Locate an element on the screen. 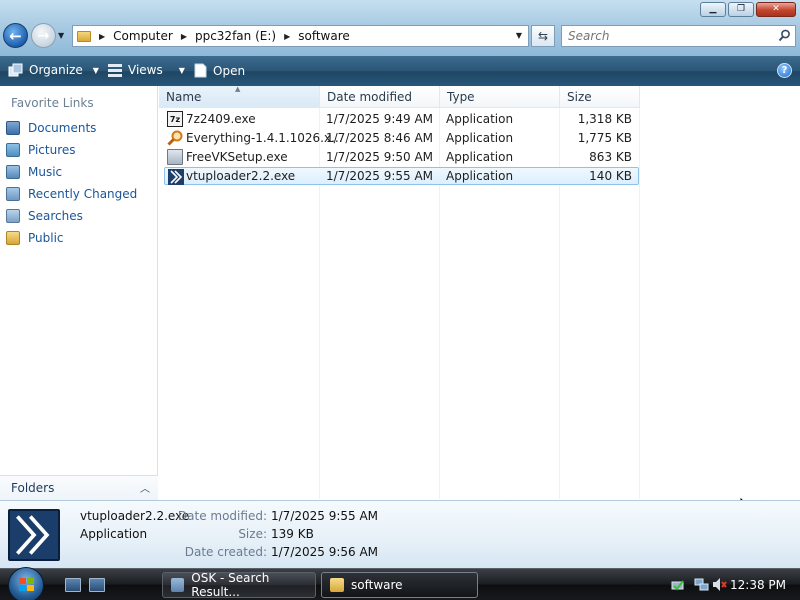 The height and width of the screenshot is (600, 800). sidebar-item-recently-changed: Recently Changed is located at coordinates (71, 194).